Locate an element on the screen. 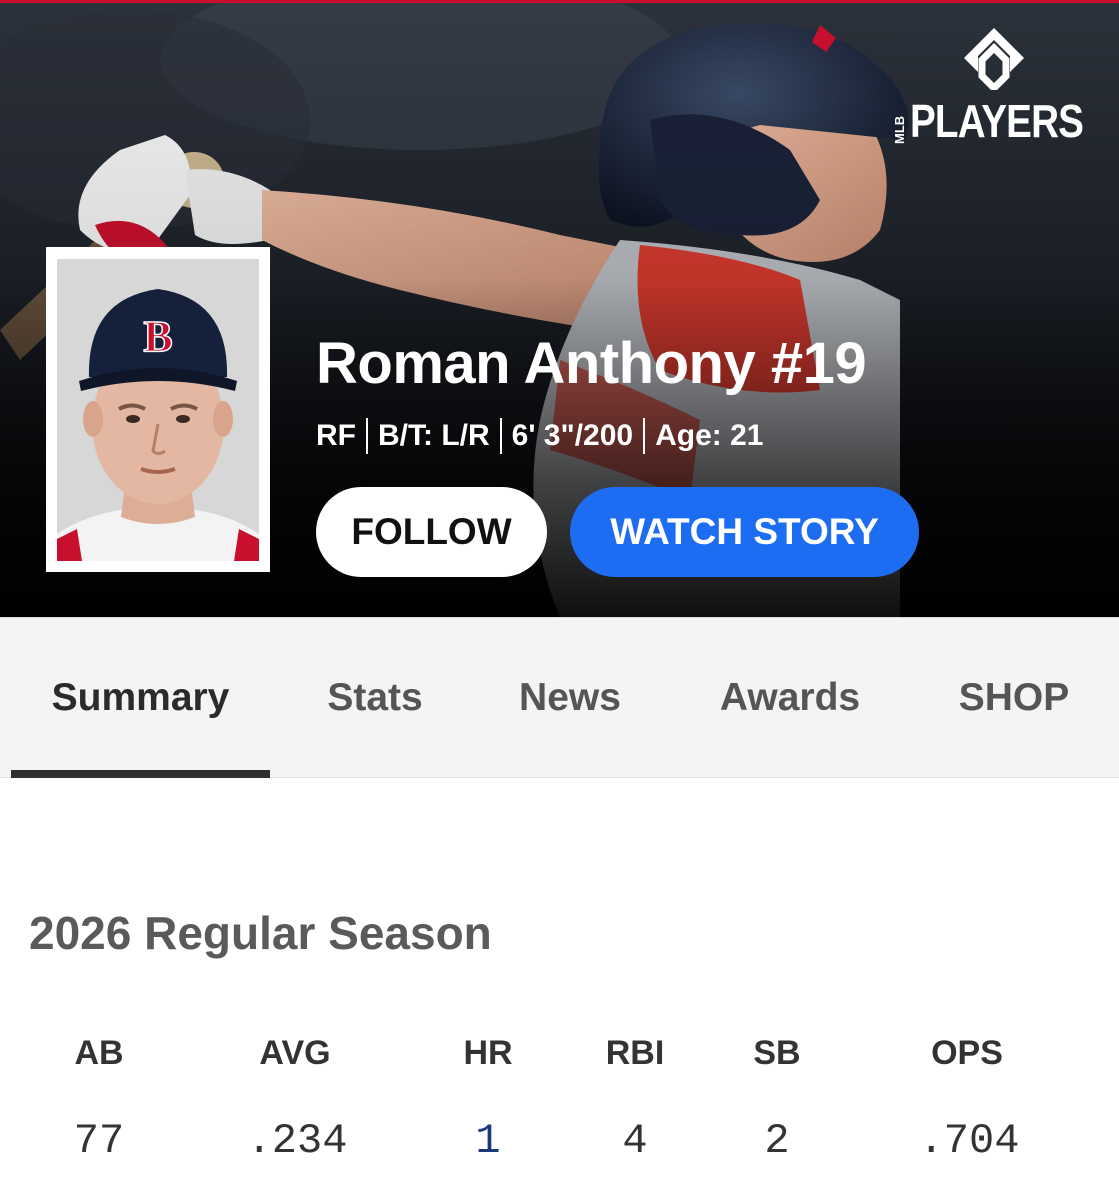 This screenshot has height=1200, width=1119. season-title: 2026 Regular Season is located at coordinates (260, 933).